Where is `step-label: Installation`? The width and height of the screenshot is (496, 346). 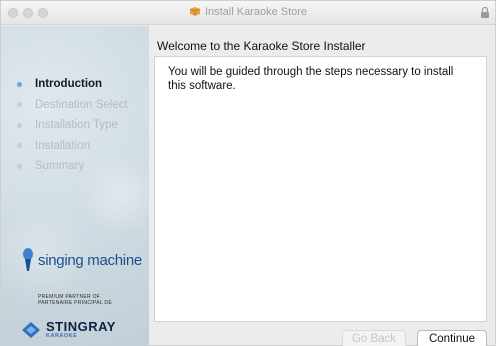 step-label: Installation is located at coordinates (62, 145).